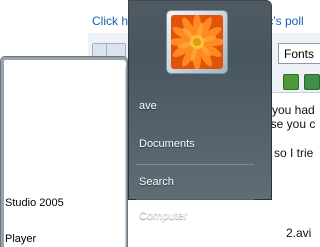  I want to click on menu-item-search: Search, so click(156, 182).